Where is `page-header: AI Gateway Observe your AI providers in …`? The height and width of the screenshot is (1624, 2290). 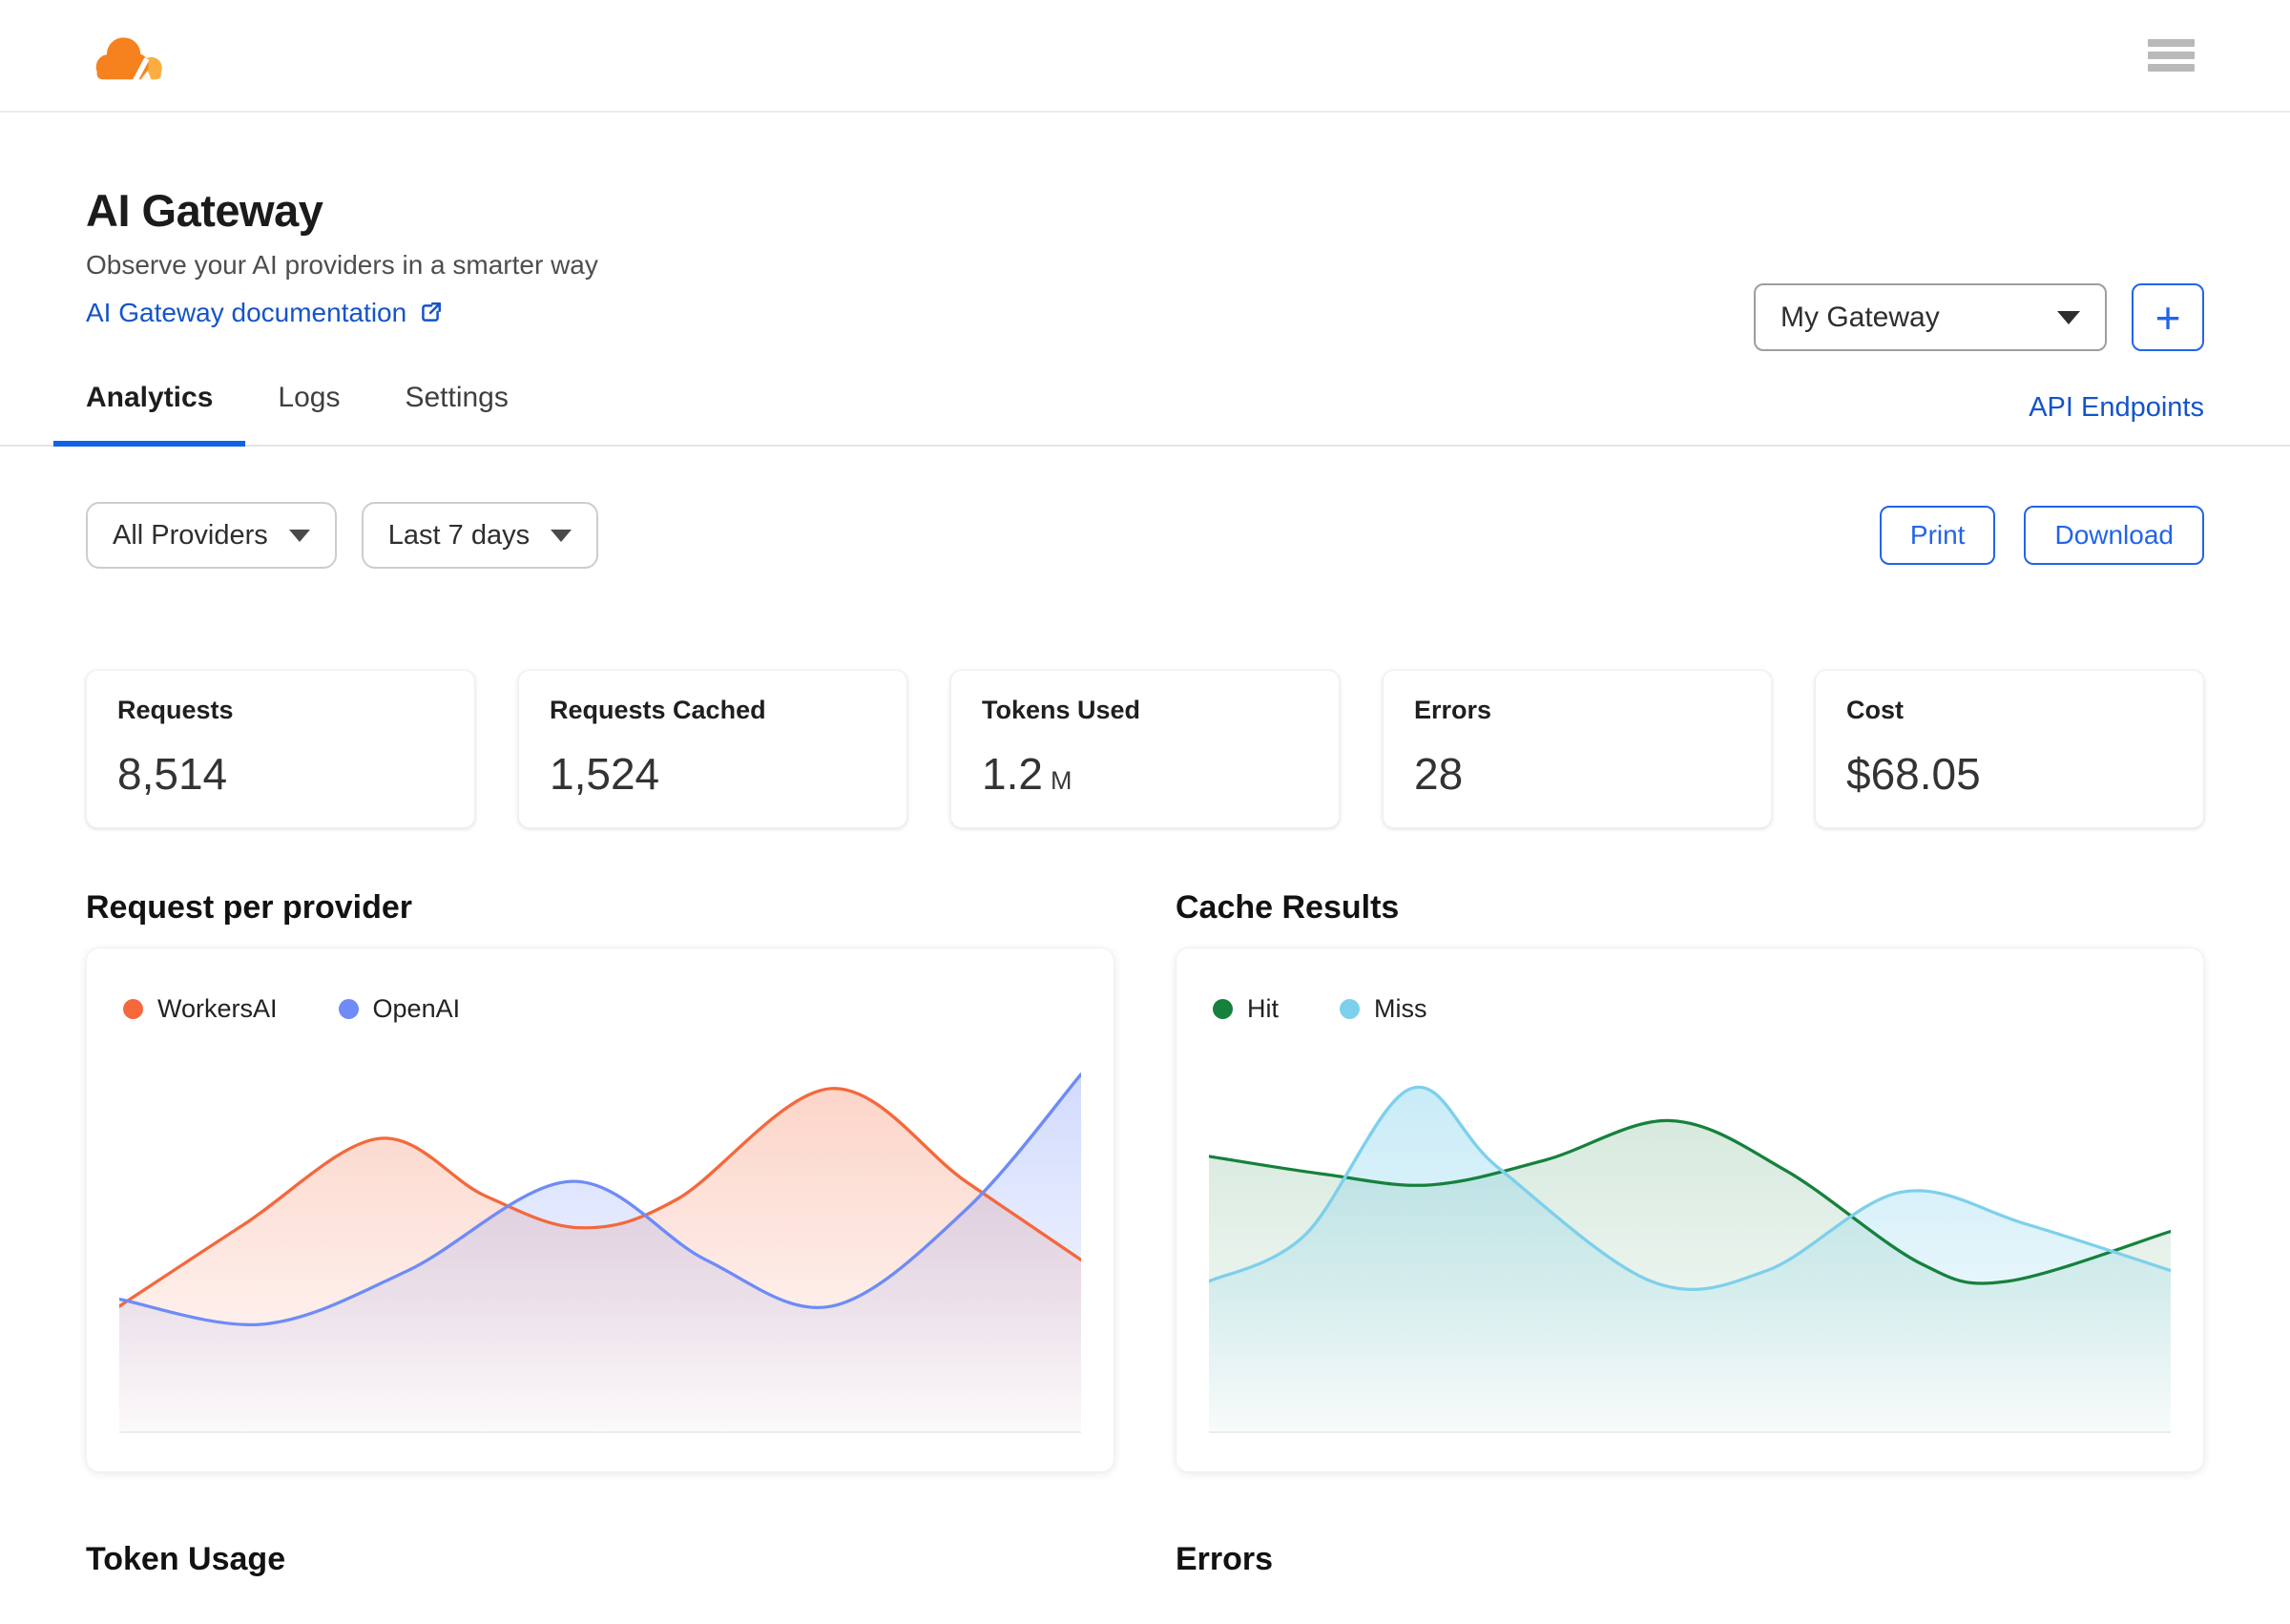 page-header: AI Gateway Observe your AI providers in … is located at coordinates (1145, 232).